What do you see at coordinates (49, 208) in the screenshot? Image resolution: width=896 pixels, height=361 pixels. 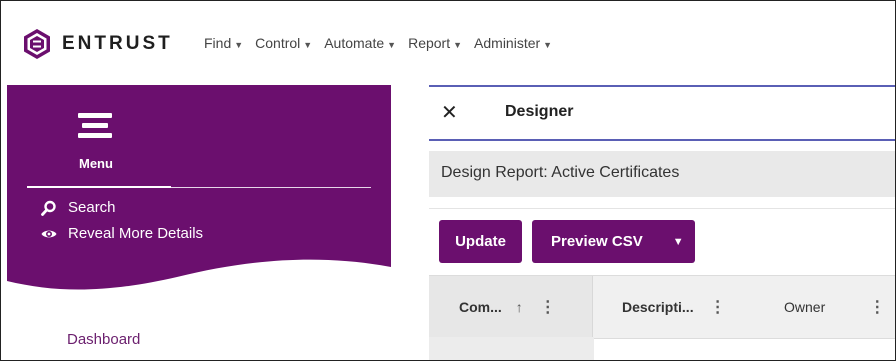 I see `search-icon` at bounding box center [49, 208].